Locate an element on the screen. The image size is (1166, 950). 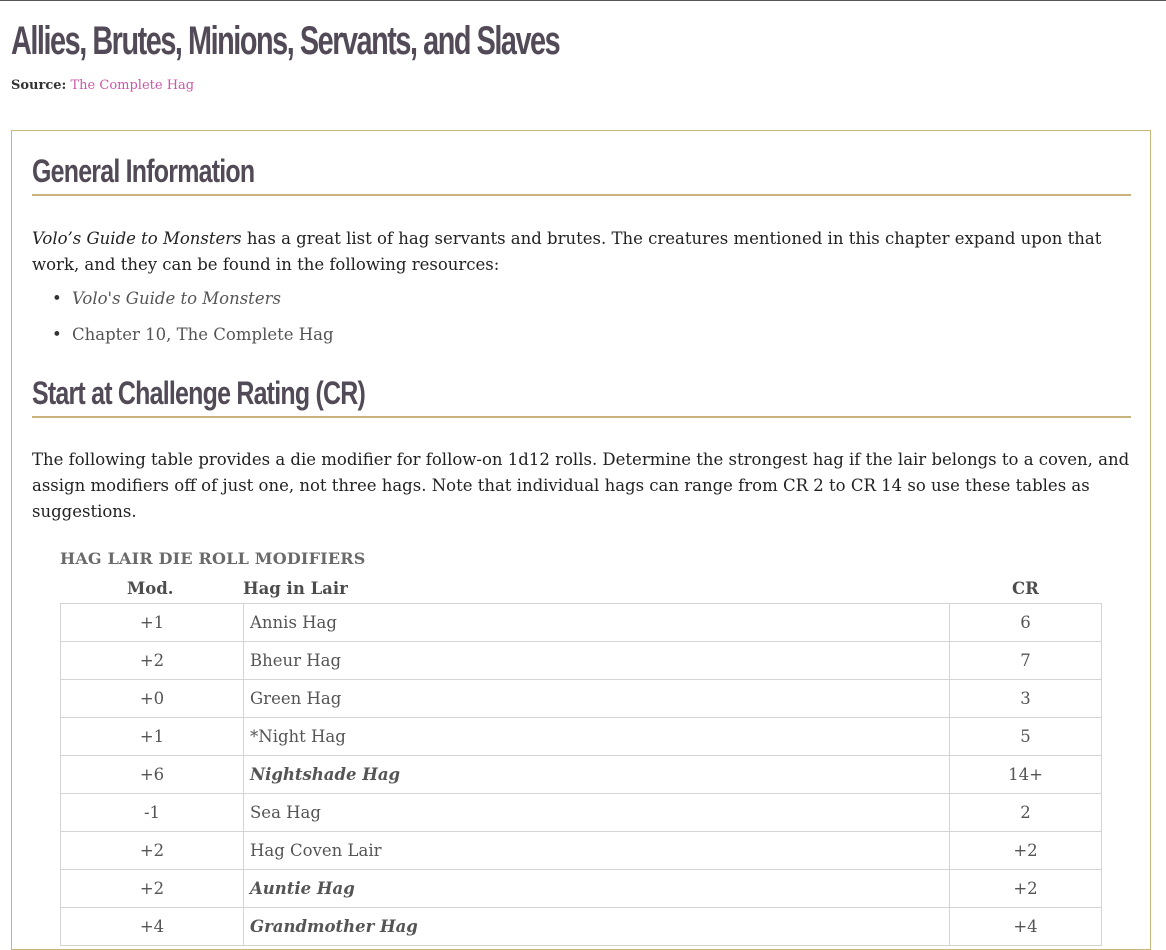
table-row: +0 Green Hag 3 is located at coordinates (581, 699).